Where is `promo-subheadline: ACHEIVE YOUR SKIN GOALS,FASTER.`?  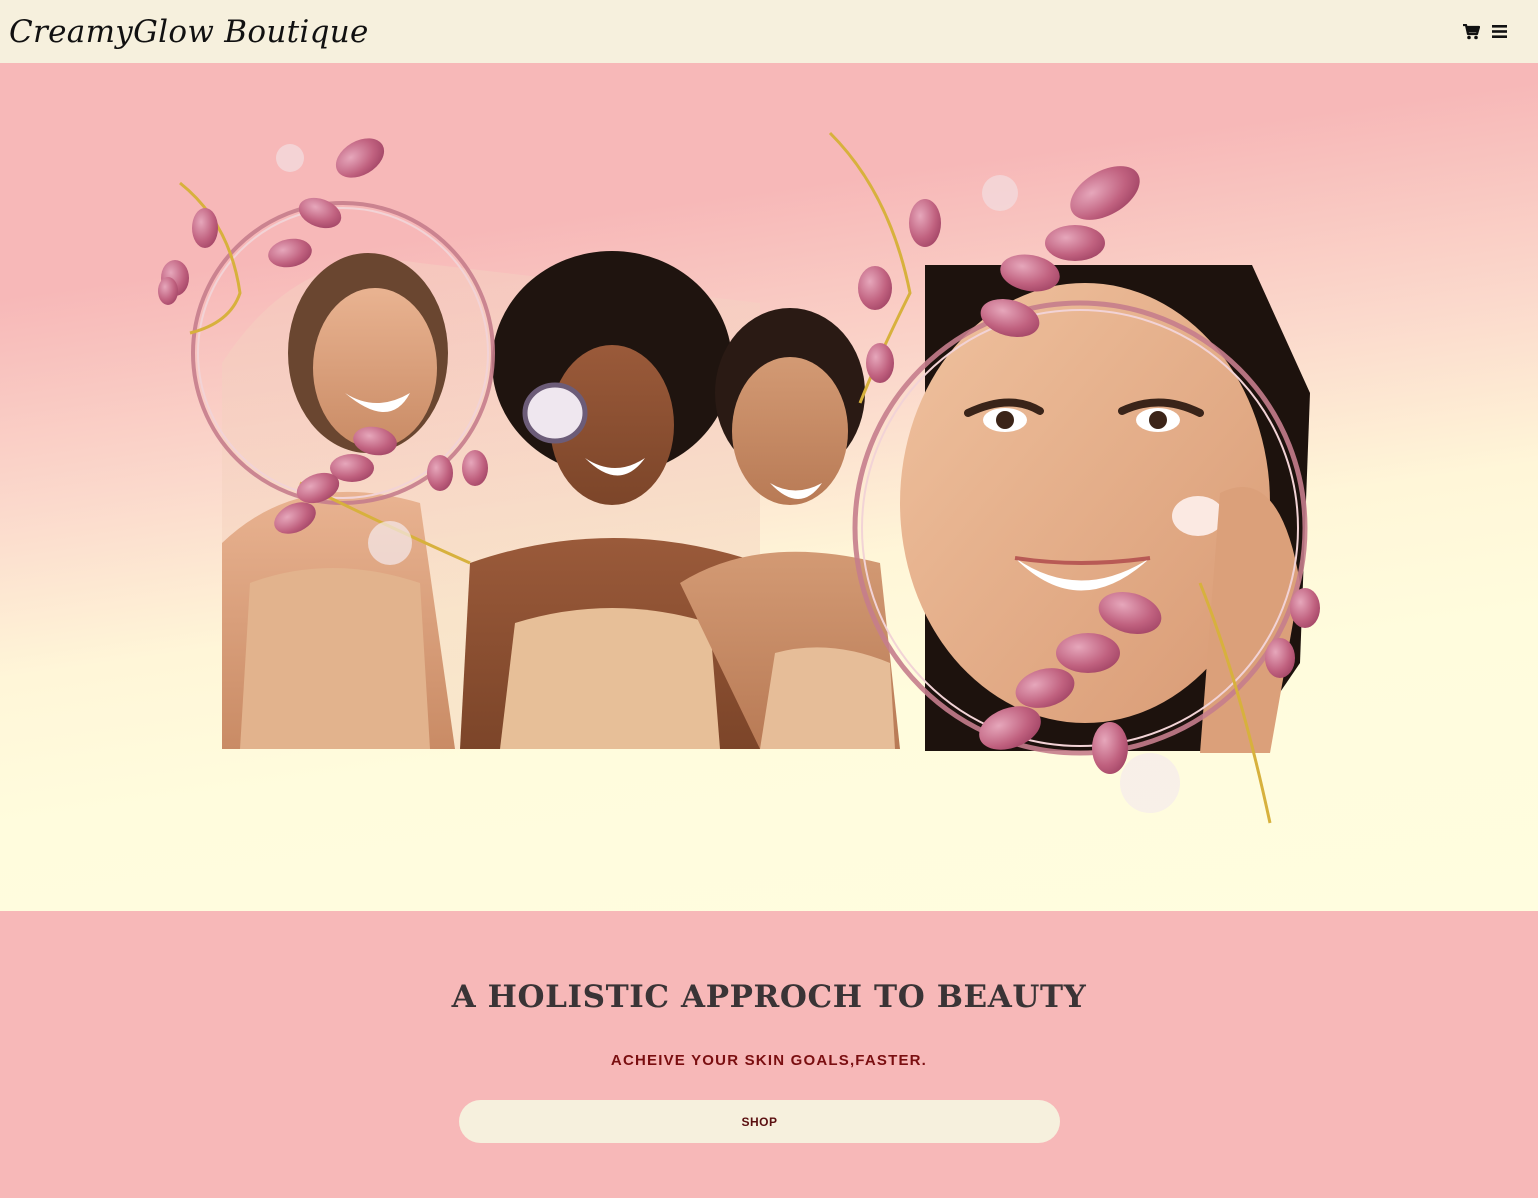
promo-subheadline: ACHEIVE YOUR SKIN GOALS,FASTER. is located at coordinates (769, 1060).